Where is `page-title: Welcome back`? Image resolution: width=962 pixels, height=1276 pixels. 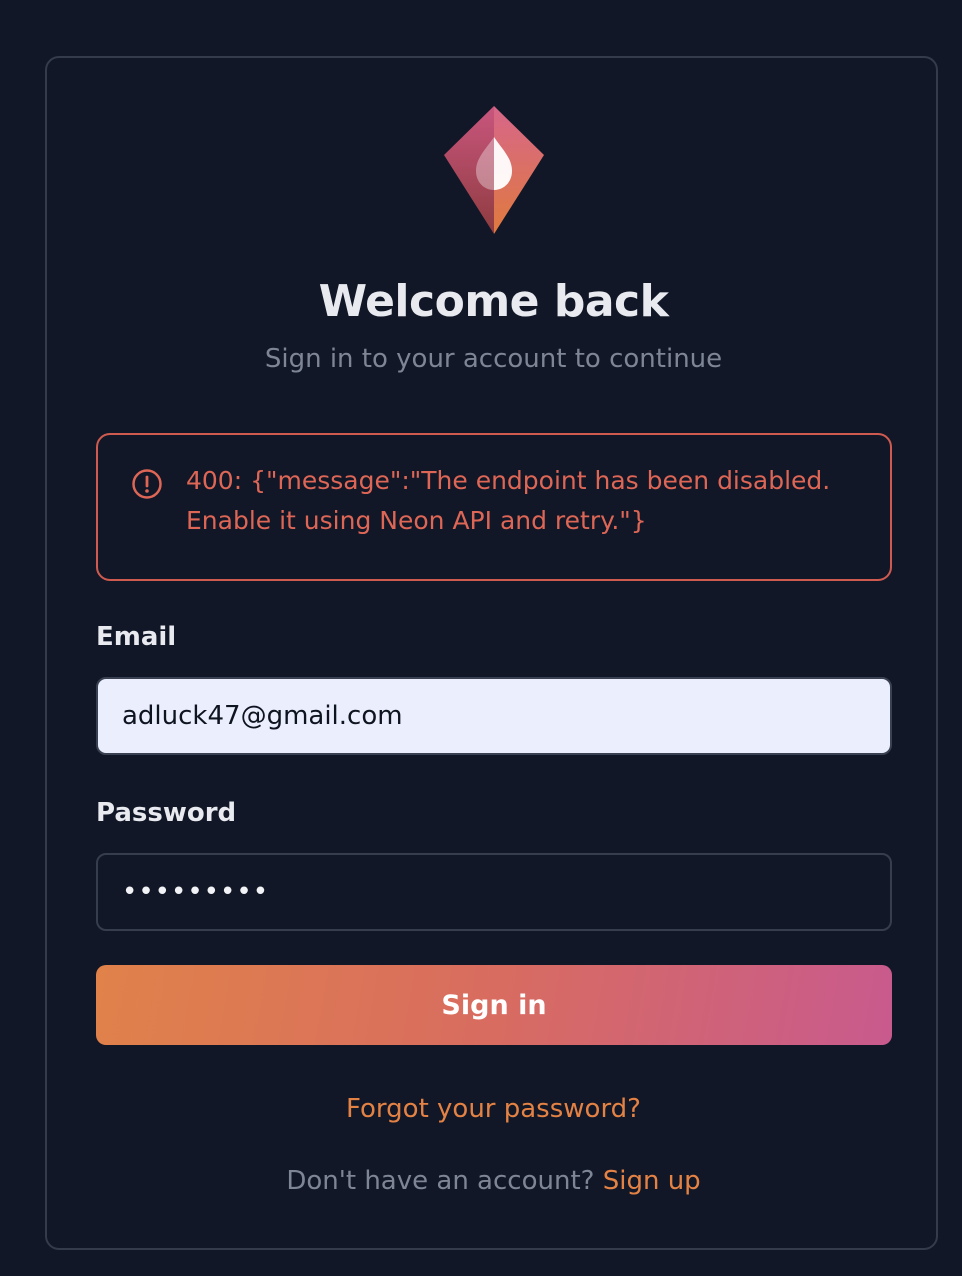 page-title: Welcome back is located at coordinates (493, 301).